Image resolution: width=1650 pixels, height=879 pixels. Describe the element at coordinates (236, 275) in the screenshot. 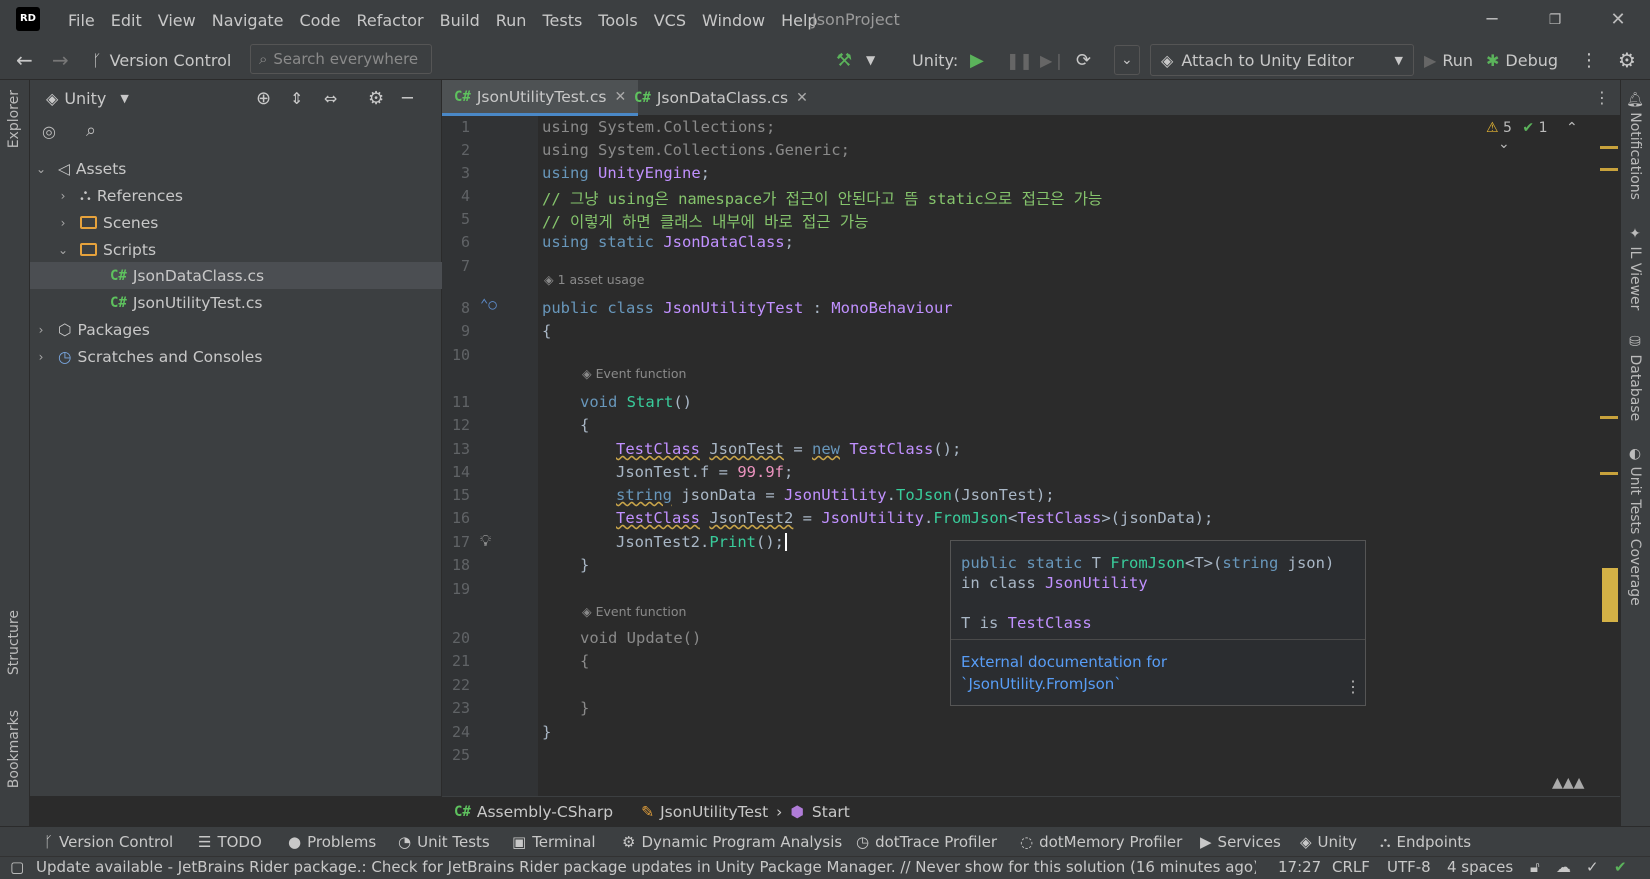

I see `tree-node-jsondataclass: C# JsonDataClass.cs` at that location.